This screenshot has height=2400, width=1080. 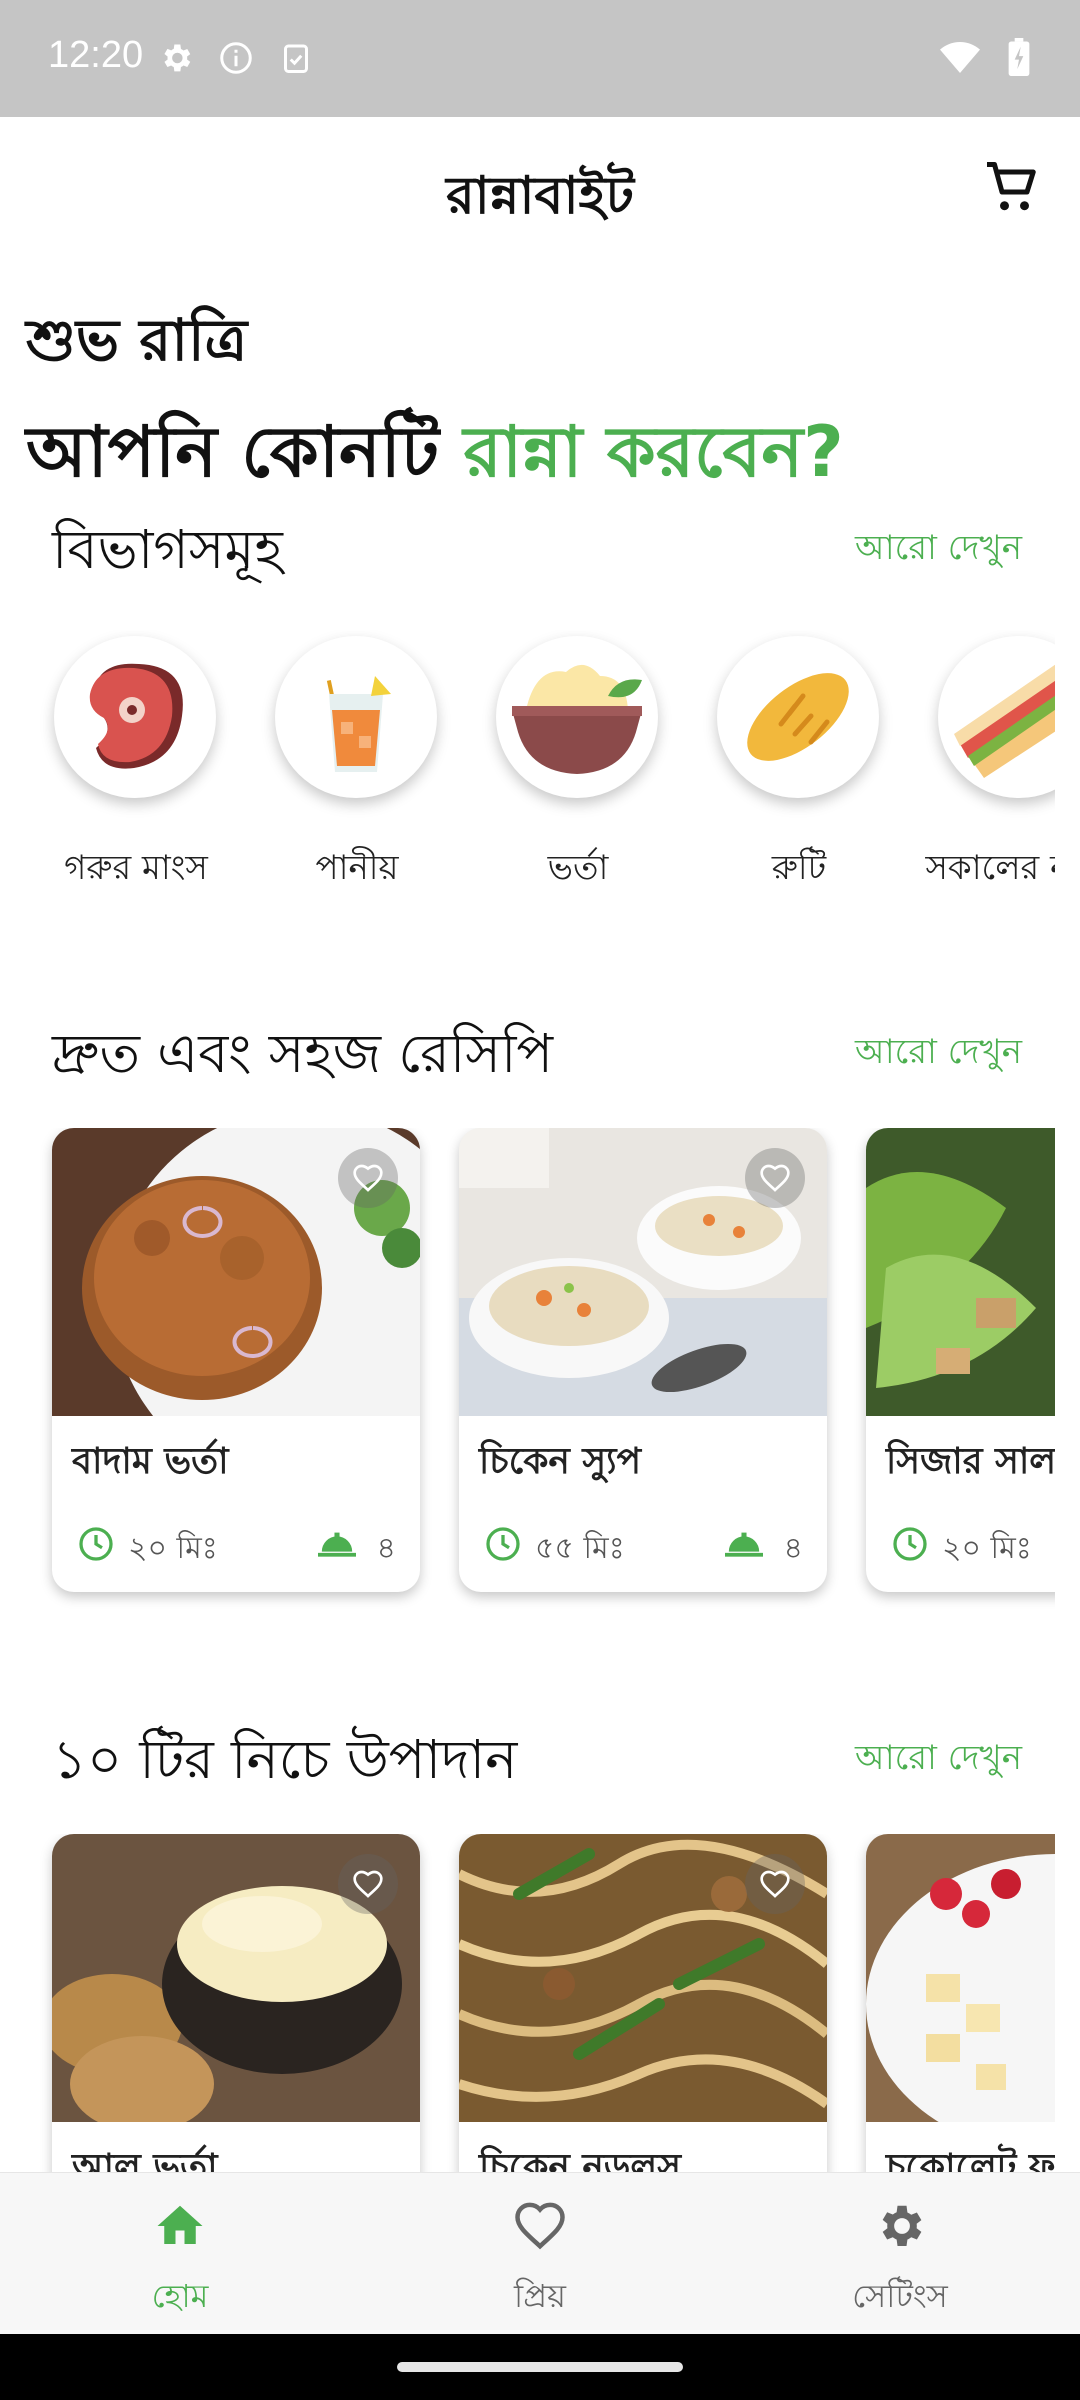 I want to click on app-title: রান্নাবাইট, so click(x=540, y=196).